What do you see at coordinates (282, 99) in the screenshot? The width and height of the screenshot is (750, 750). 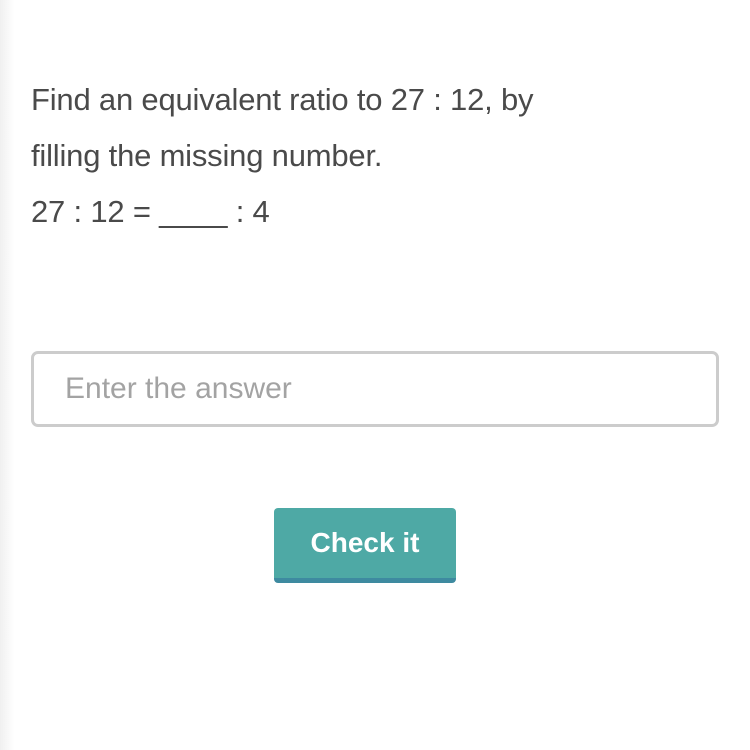 I see `question-line-1: Find an equivalent ratio to 27 : 12, by` at bounding box center [282, 99].